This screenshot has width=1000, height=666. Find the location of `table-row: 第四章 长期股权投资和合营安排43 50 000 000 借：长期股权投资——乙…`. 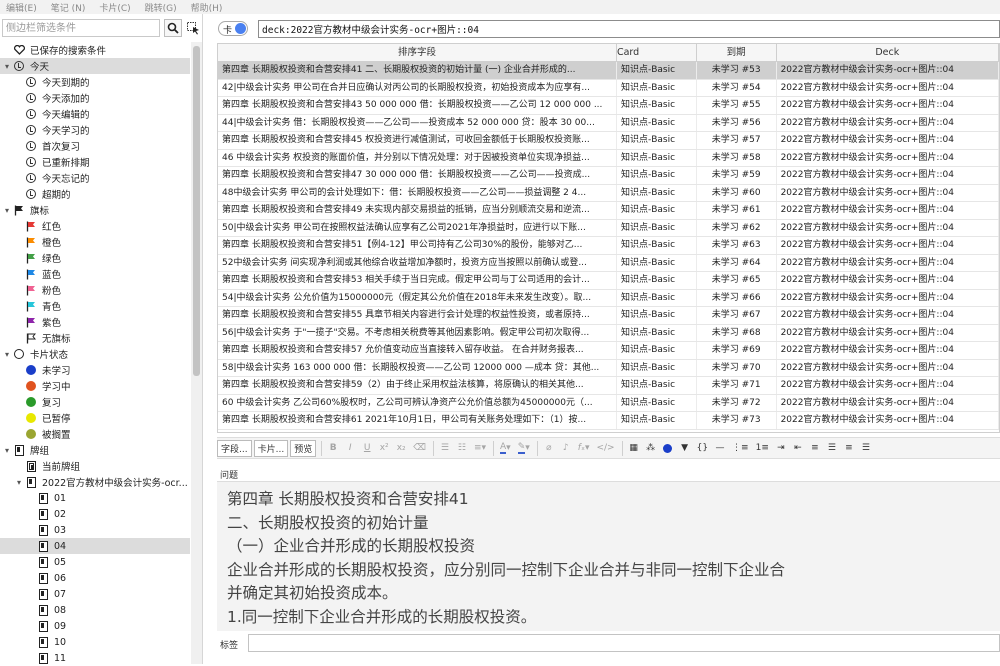

table-row: 第四章 长期股权投资和合营安排43 50 000 000 借：长期股权投资——乙… is located at coordinates (608, 106).